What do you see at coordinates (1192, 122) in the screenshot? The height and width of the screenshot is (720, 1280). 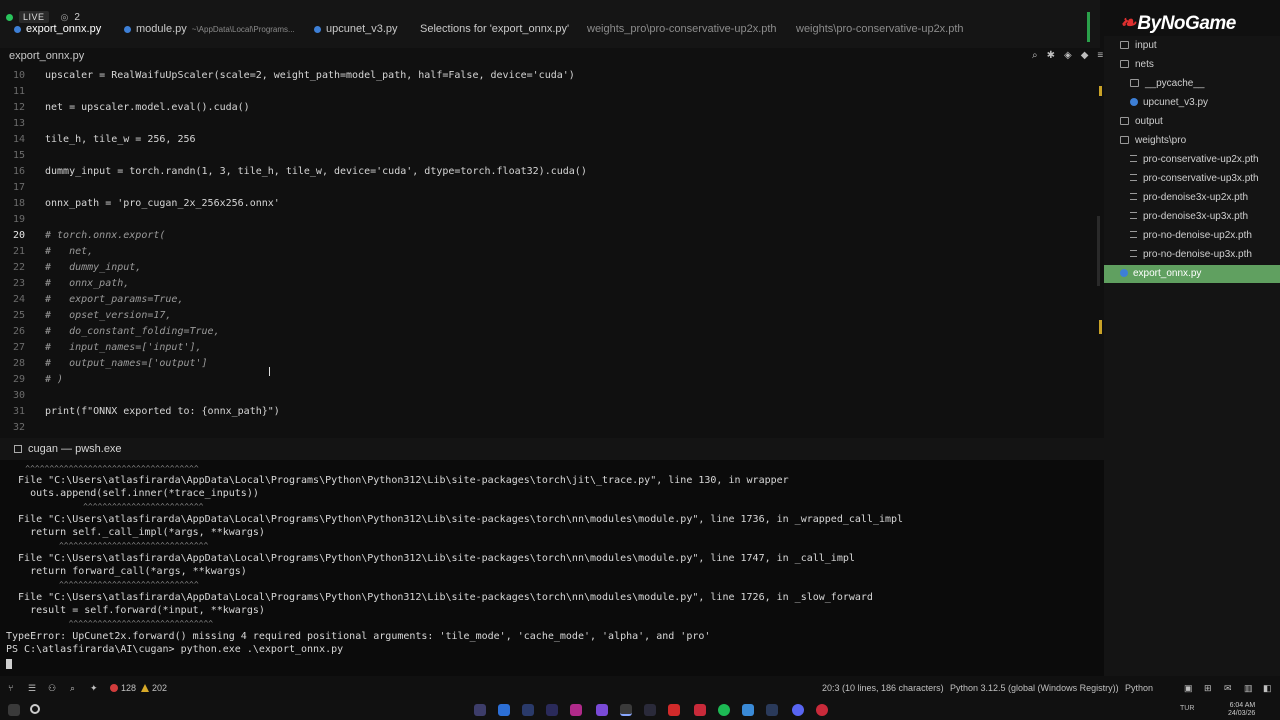 I see `tree-item: output` at bounding box center [1192, 122].